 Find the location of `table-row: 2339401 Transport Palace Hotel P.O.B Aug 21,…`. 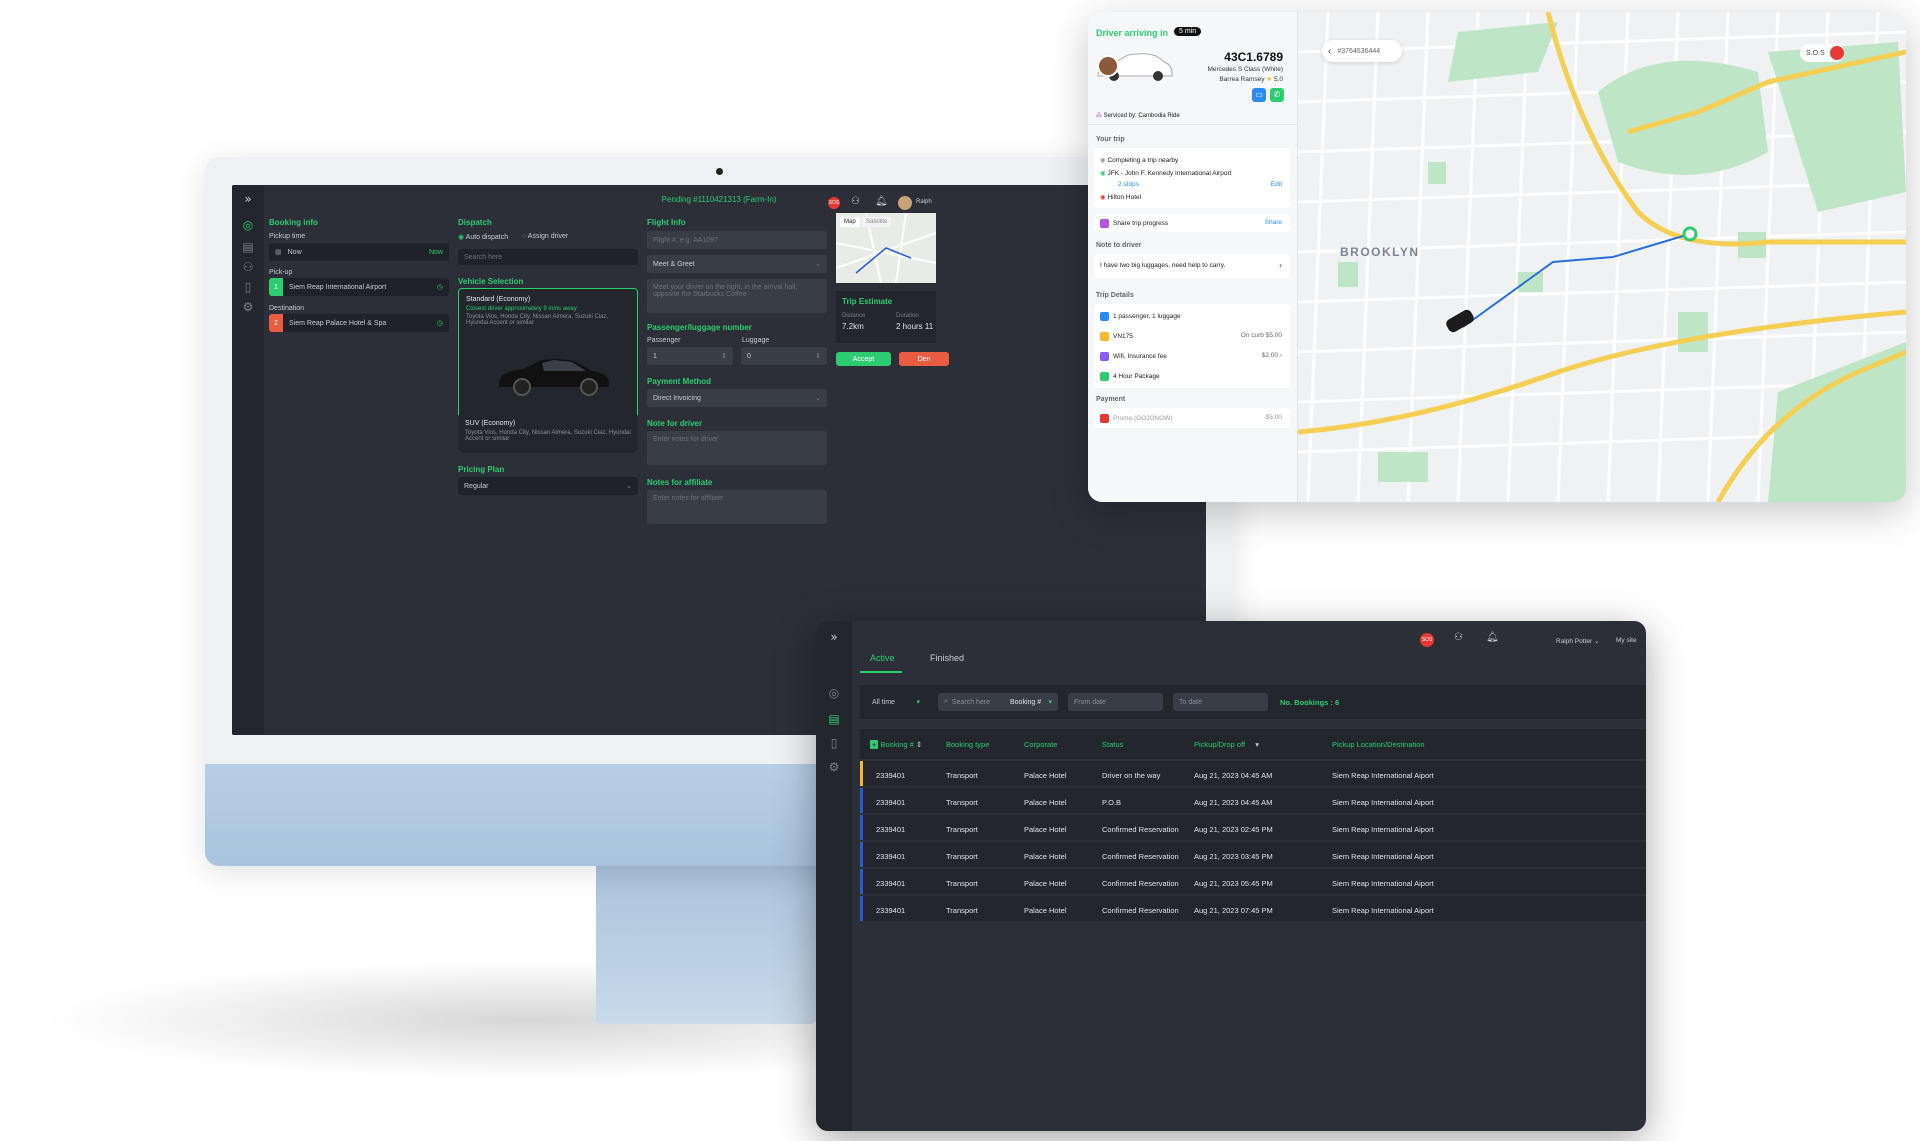

table-row: 2339401 Transport Palace Hotel P.O.B Aug 21,… is located at coordinates (1253, 801).